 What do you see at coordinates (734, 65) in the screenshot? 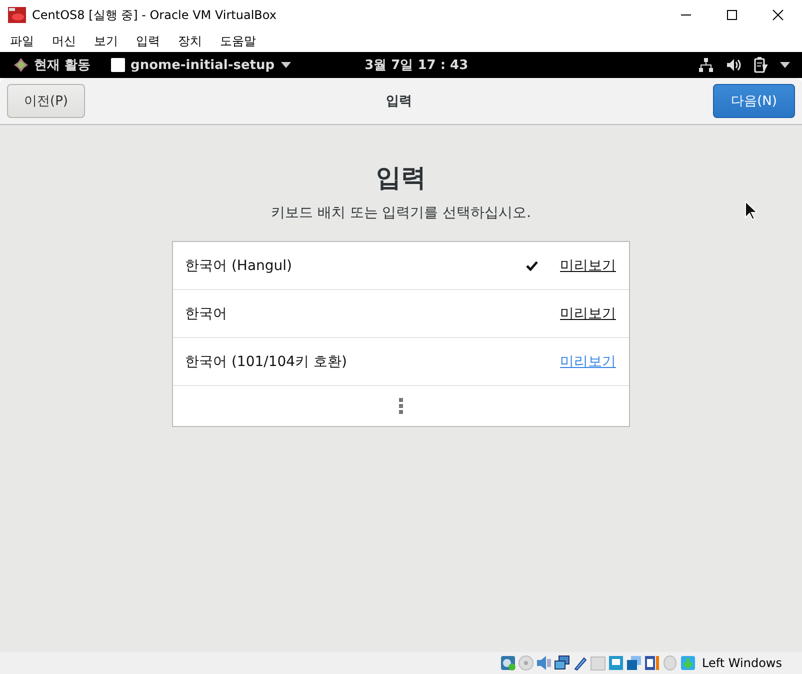
I see `volume-icon` at bounding box center [734, 65].